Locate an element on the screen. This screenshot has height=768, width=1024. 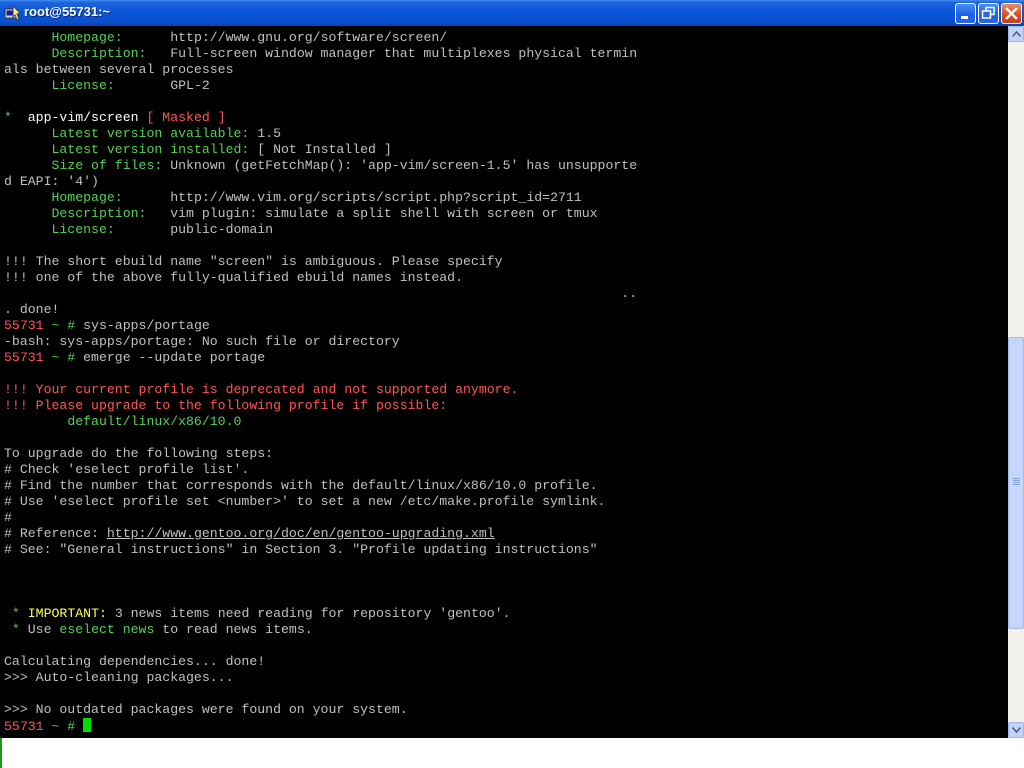
restore-button is located at coordinates (988, 13).